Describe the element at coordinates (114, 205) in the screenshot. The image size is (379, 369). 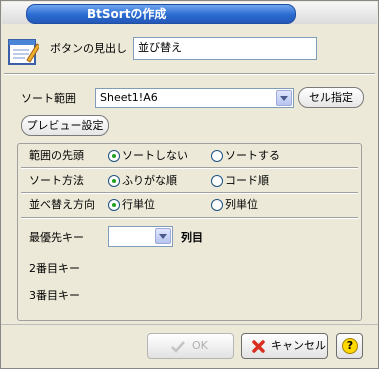
I see `radio-by-row` at that location.